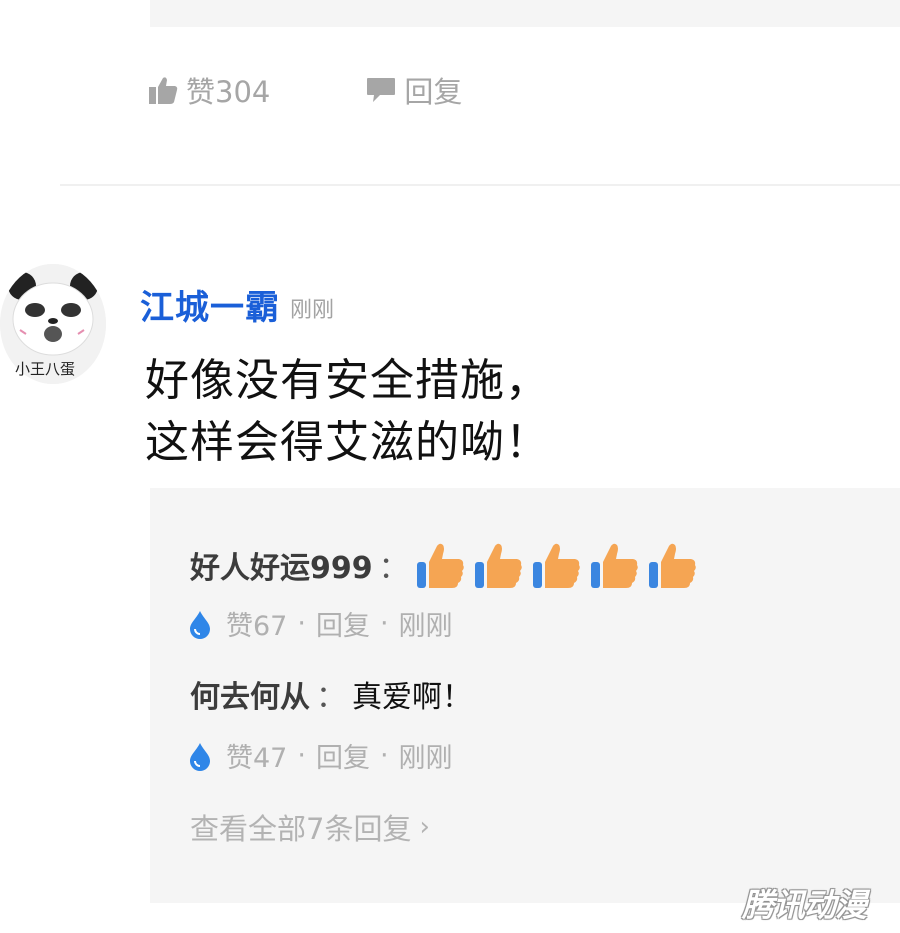  I want to click on reply-button: 回复, so click(414, 90).